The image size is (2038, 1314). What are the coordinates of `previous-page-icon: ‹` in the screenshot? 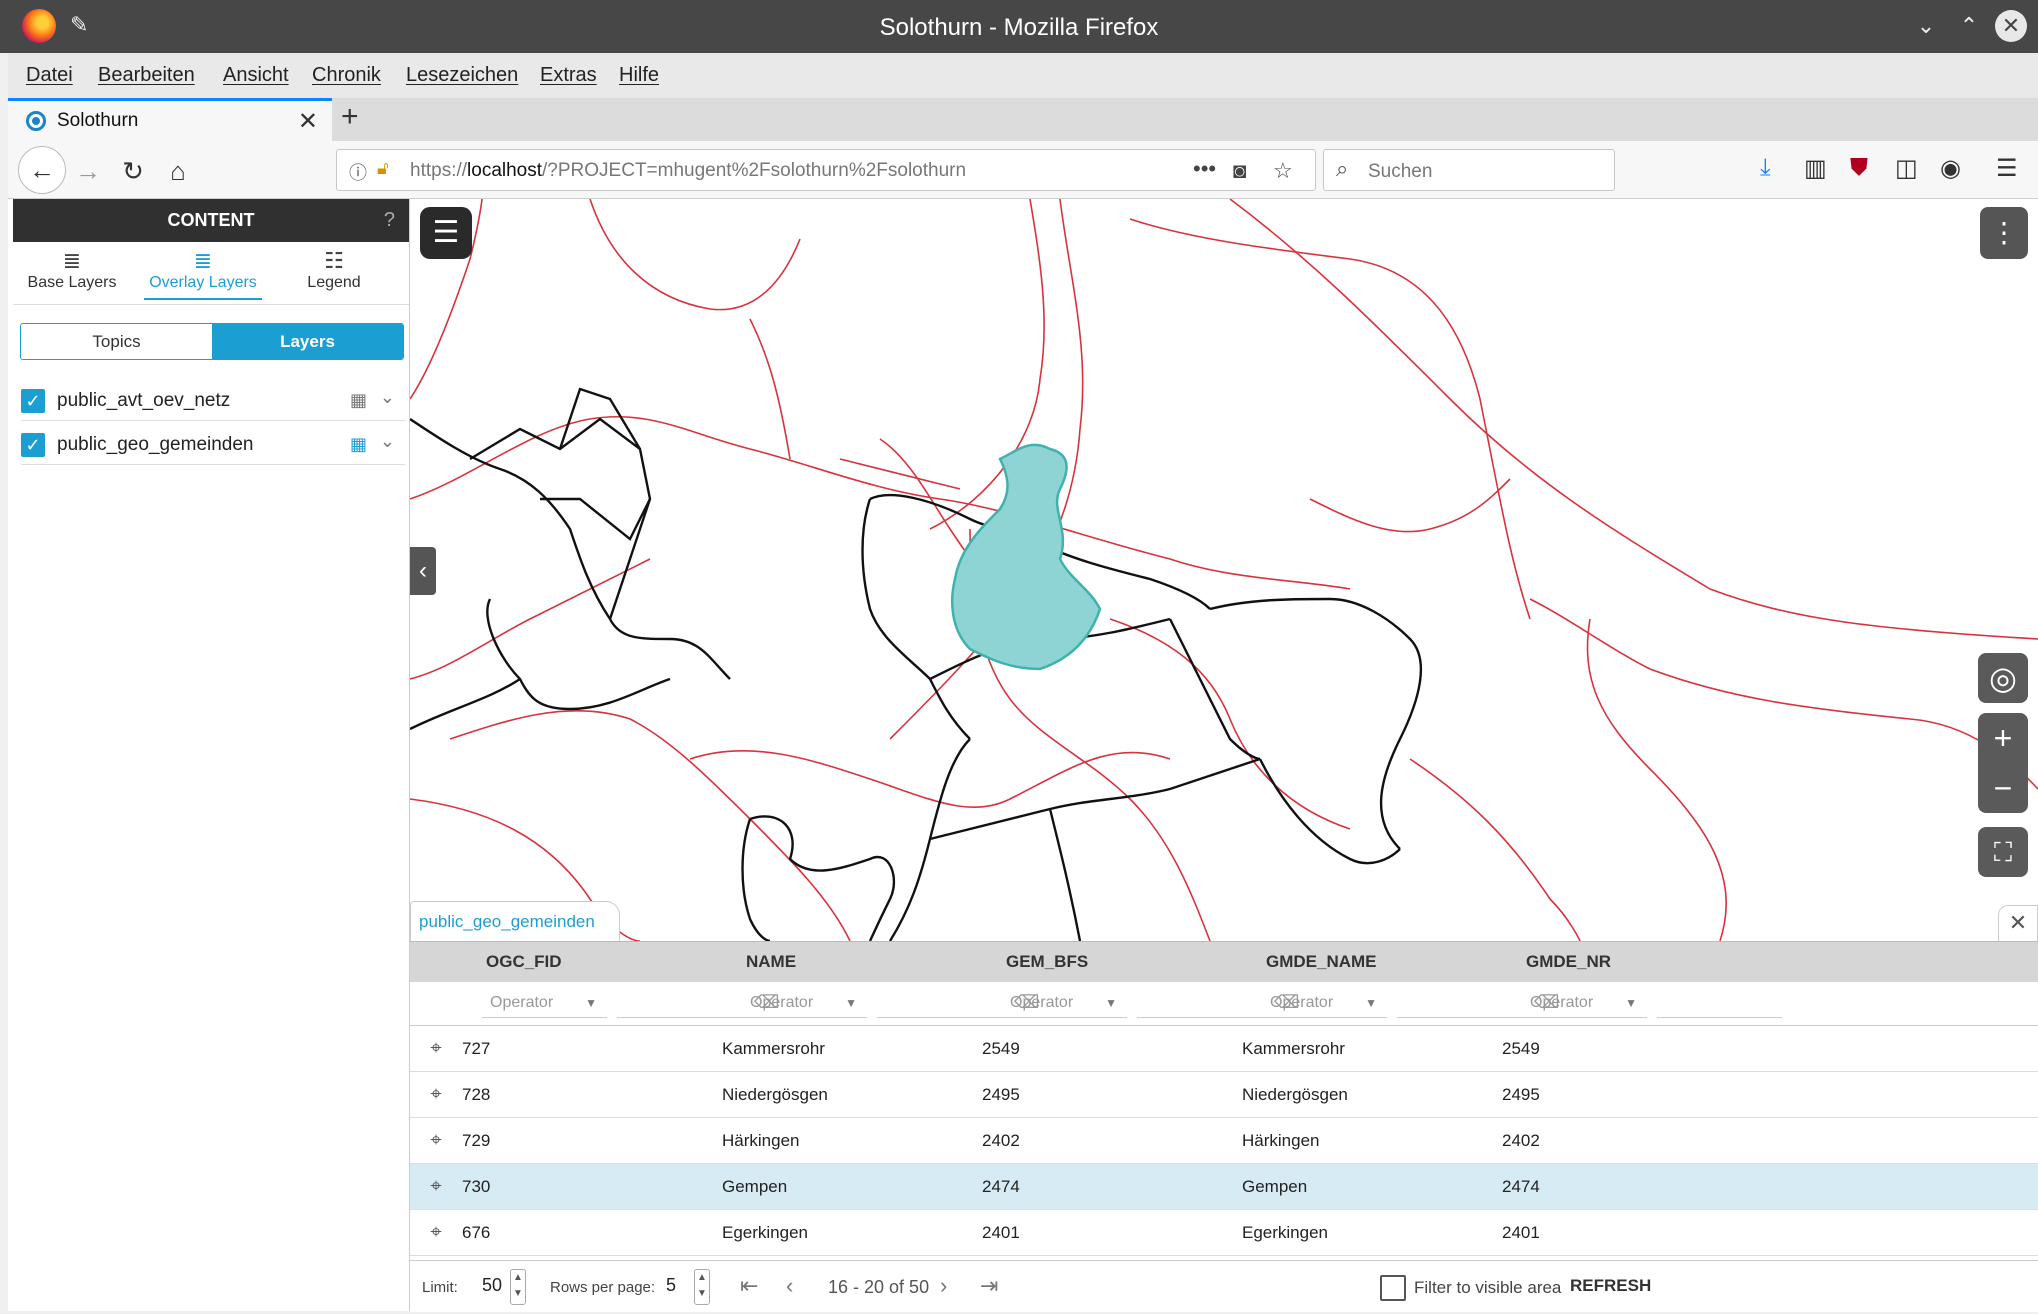 It's located at (789, 1286).